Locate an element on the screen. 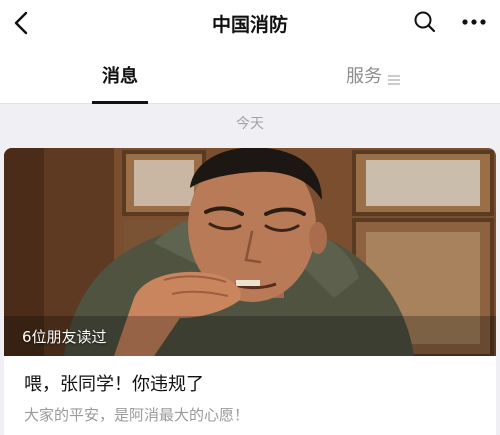 This screenshot has width=500, height=435. tab-services-label: 服务 is located at coordinates (364, 76).